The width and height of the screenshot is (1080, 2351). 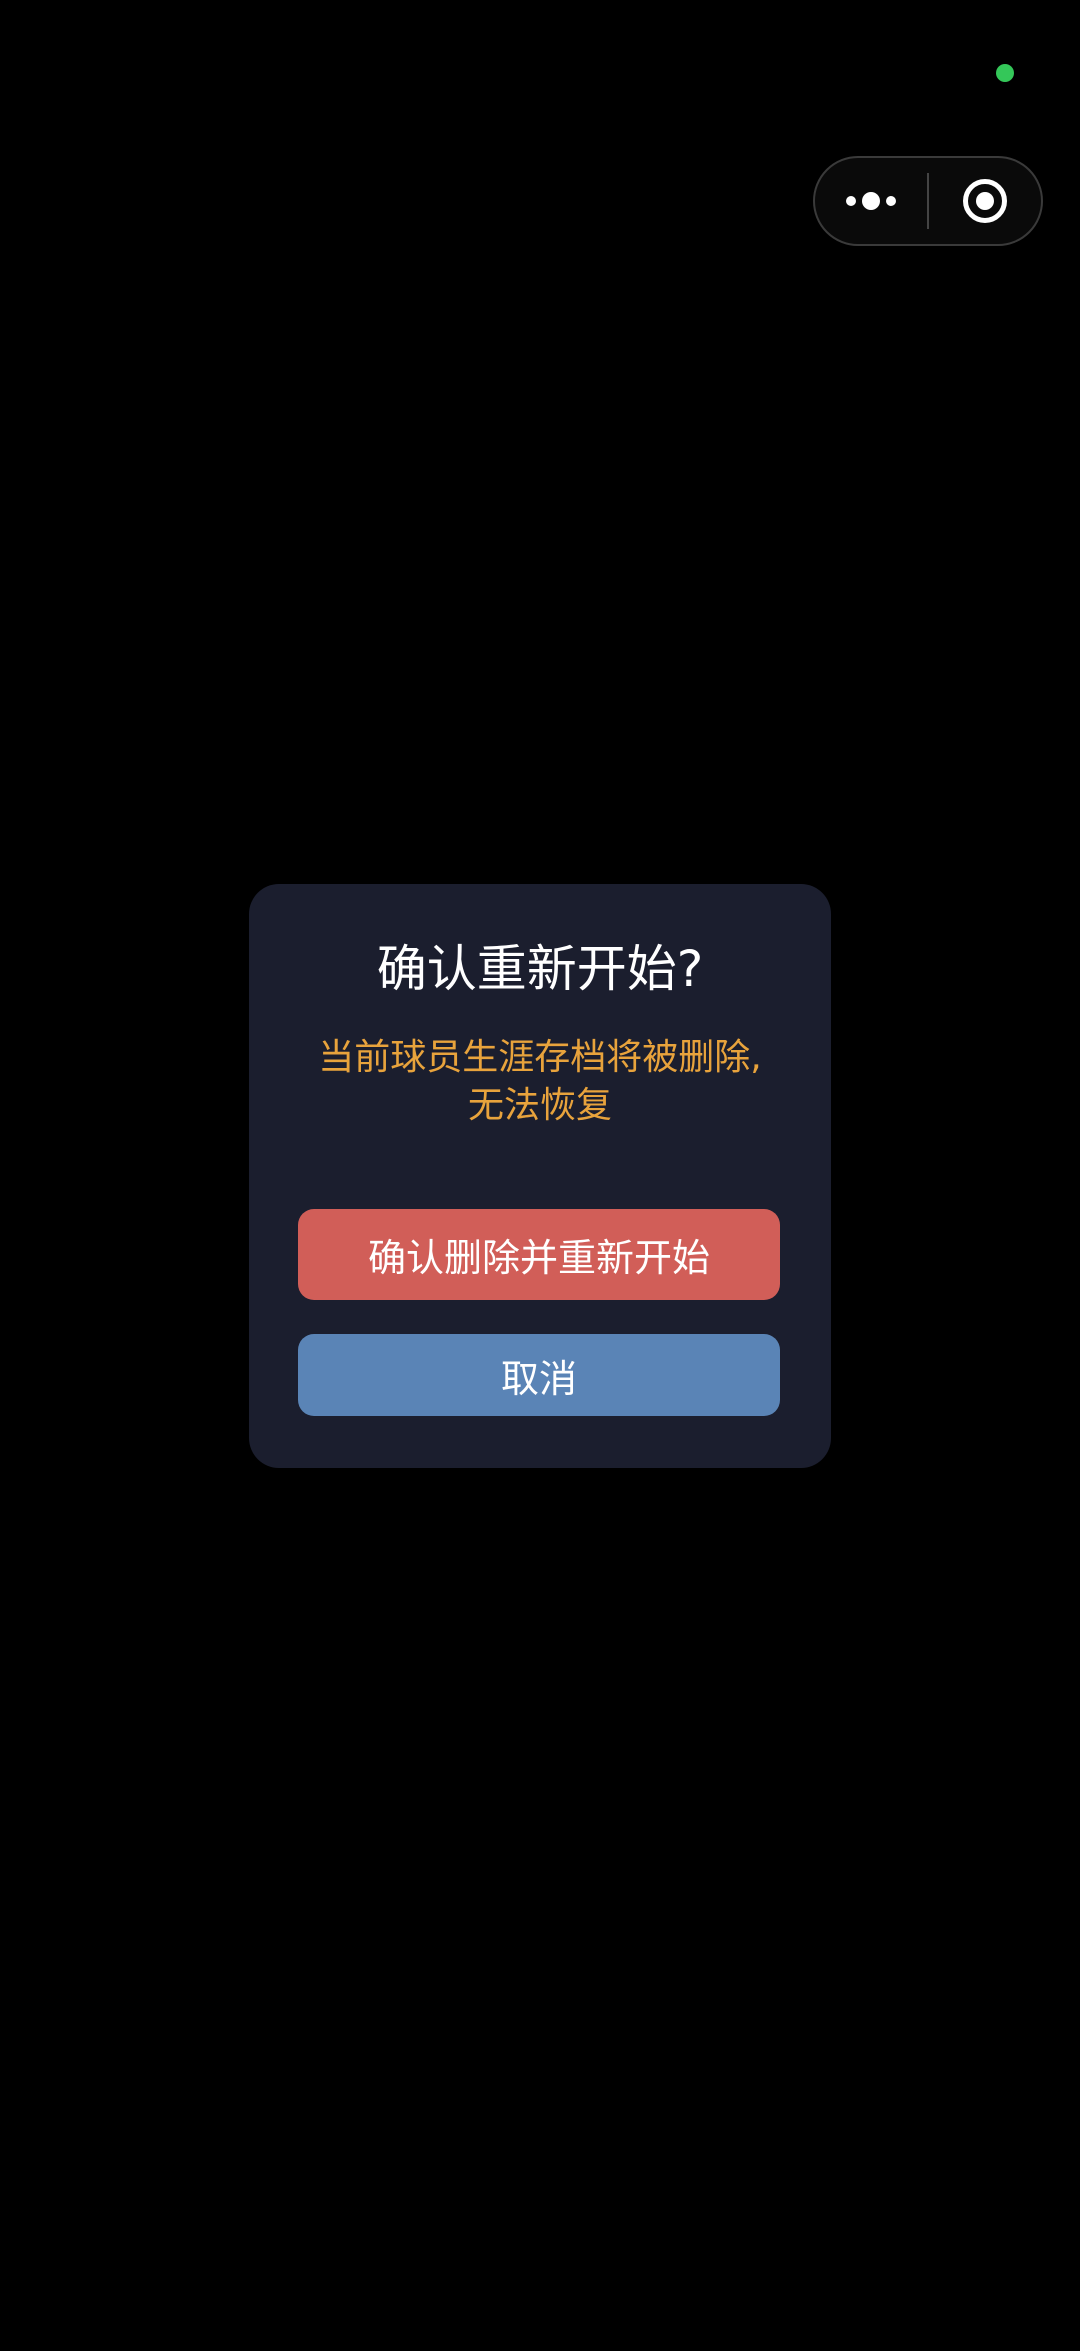 I want to click on confirm-delete-restart-button: 确认删除并重新开始, so click(x=539, y=1254).